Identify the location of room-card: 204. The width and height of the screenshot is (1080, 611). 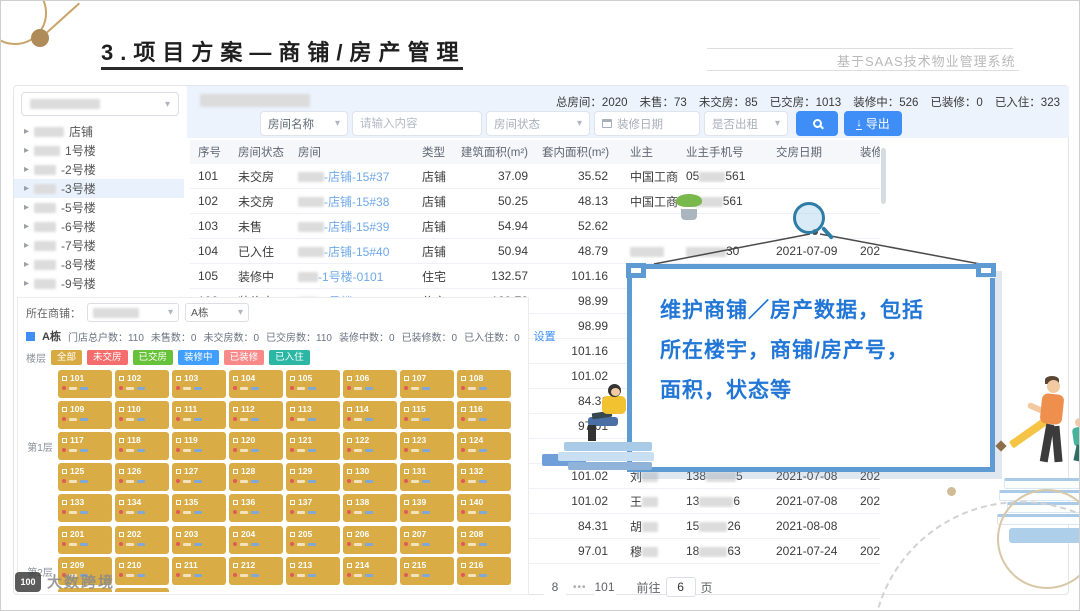
(256, 540).